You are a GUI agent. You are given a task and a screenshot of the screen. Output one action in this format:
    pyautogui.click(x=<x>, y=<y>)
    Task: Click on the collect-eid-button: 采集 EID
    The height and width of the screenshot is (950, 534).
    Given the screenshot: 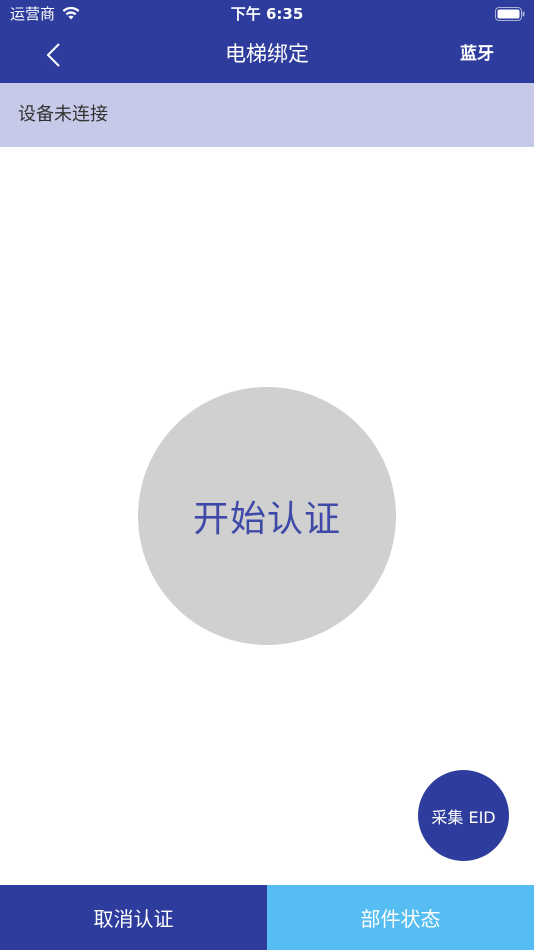 What is the action you would take?
    pyautogui.click(x=463, y=815)
    